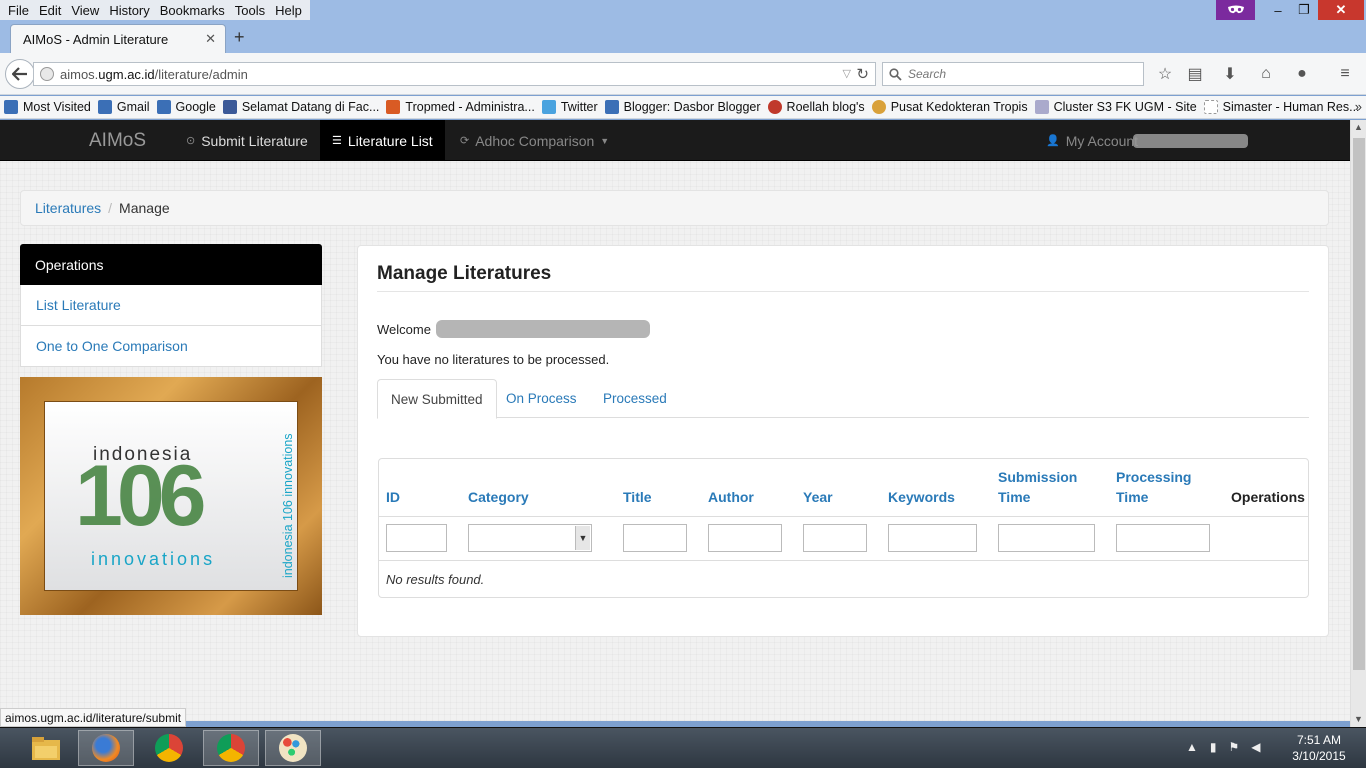 This screenshot has width=1366, height=768. Describe the element at coordinates (192, 10) in the screenshot. I see `menu-bookmarks: Bookmarks` at that location.